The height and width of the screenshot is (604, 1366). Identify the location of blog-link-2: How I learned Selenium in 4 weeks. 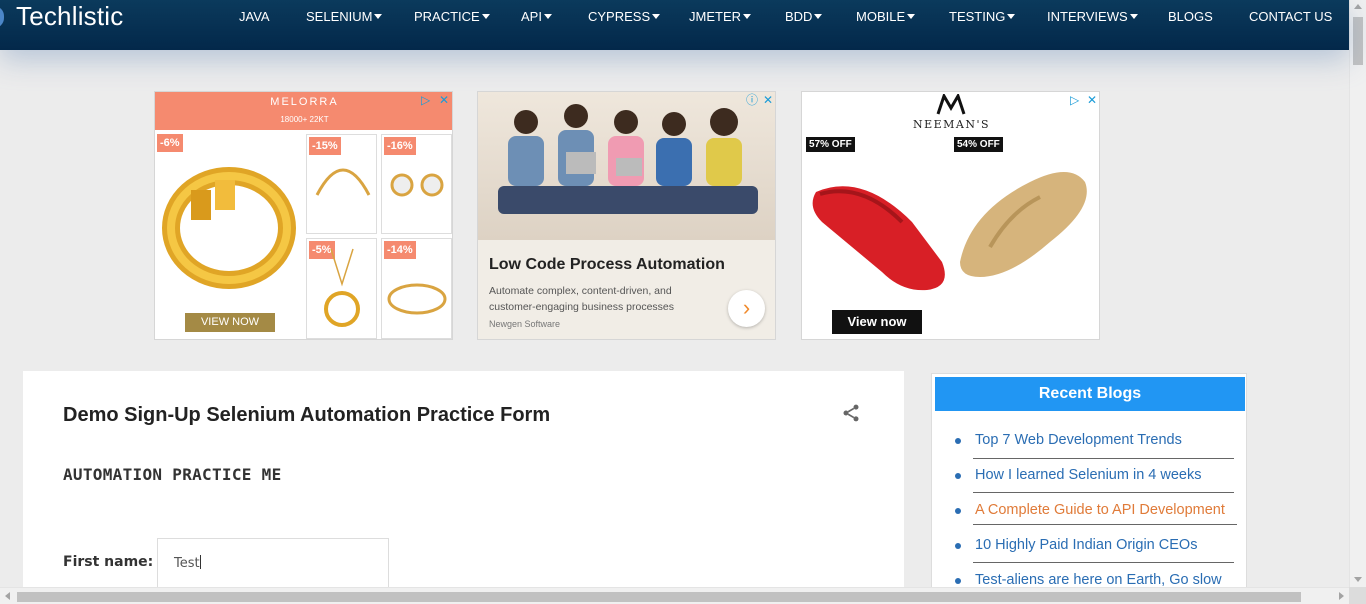
(1088, 475).